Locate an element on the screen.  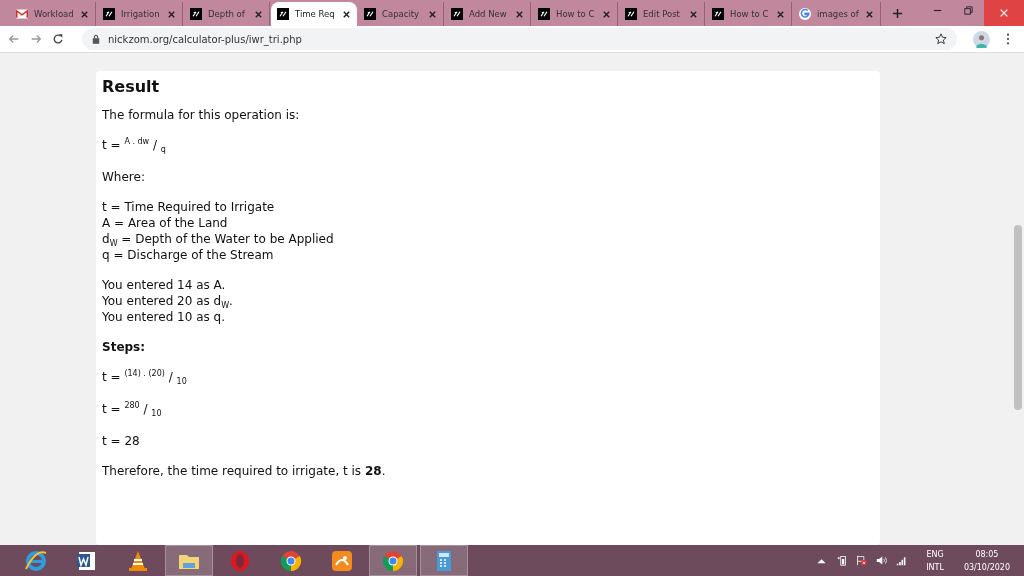
text-line: You entered 14 as A. is located at coordinates (164, 285).